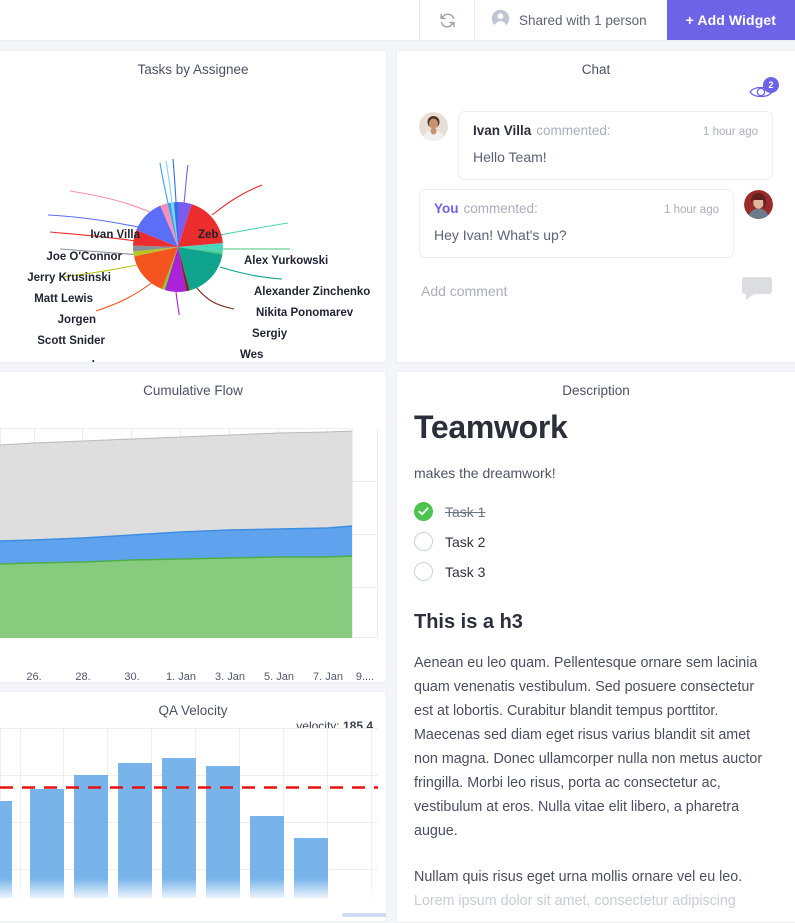  I want to click on list-item: Task 1, so click(594, 511).